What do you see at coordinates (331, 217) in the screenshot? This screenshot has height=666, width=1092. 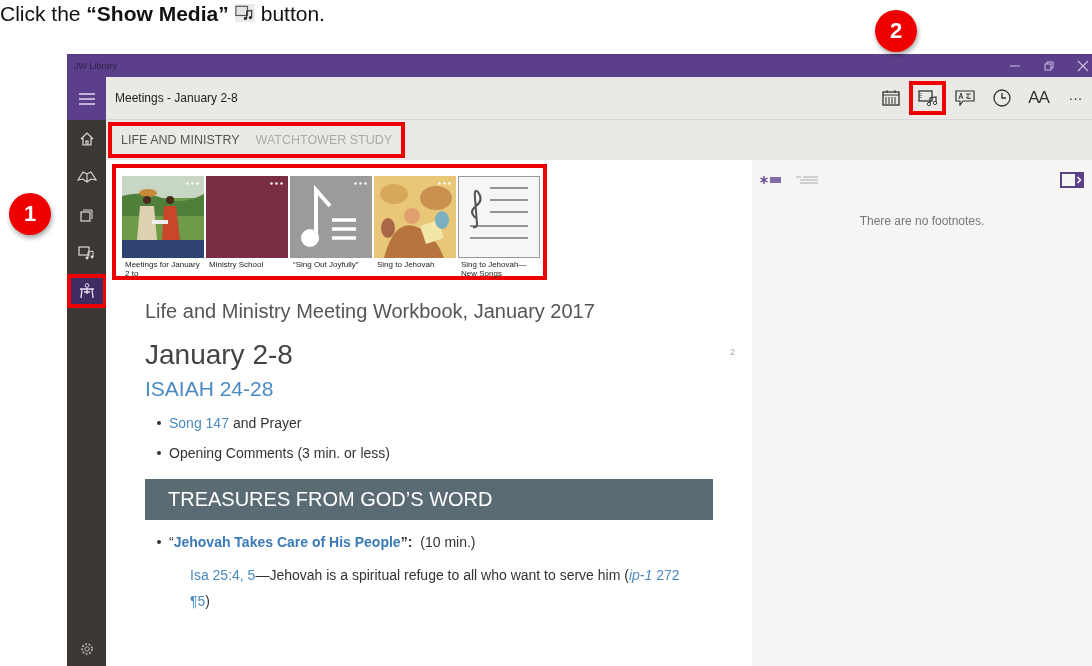 I see `music-note-thumbnail` at bounding box center [331, 217].